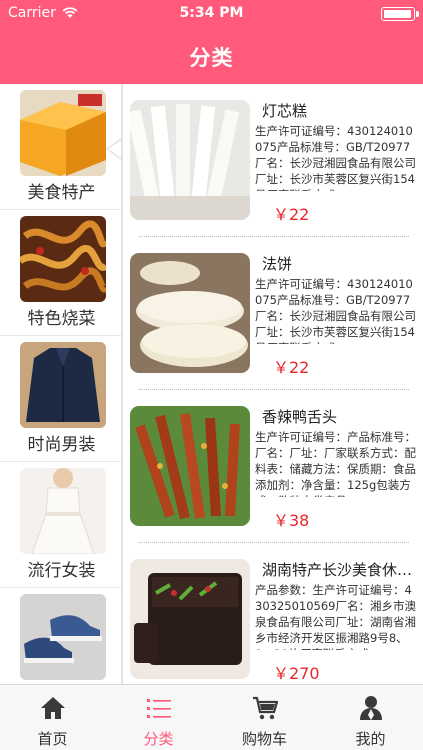  What do you see at coordinates (190, 619) in the screenshot?
I see `black-tofu-photo` at bounding box center [190, 619].